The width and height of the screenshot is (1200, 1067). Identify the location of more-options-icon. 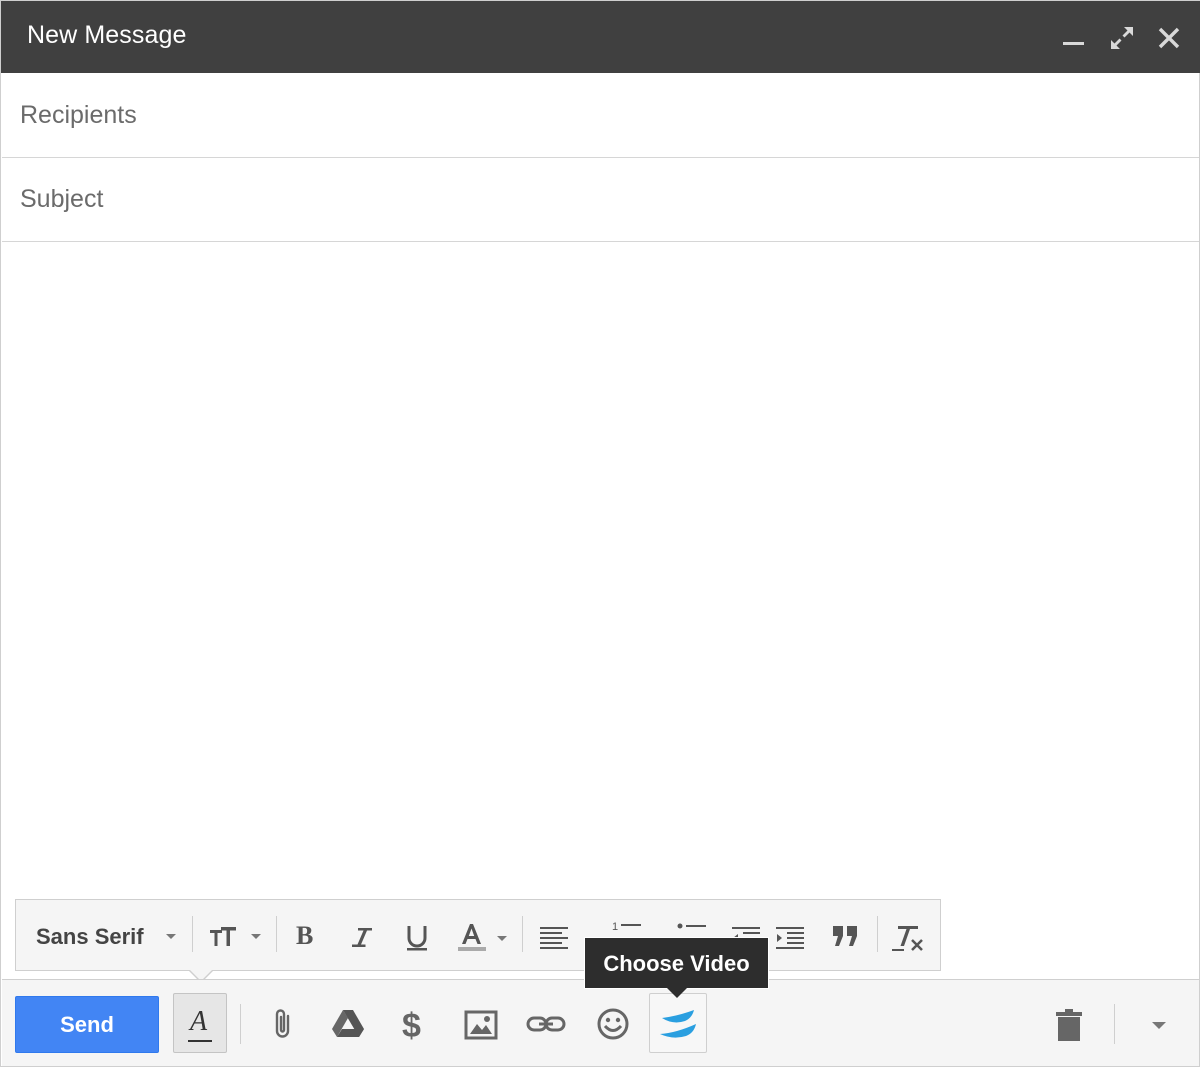
(1159, 1025).